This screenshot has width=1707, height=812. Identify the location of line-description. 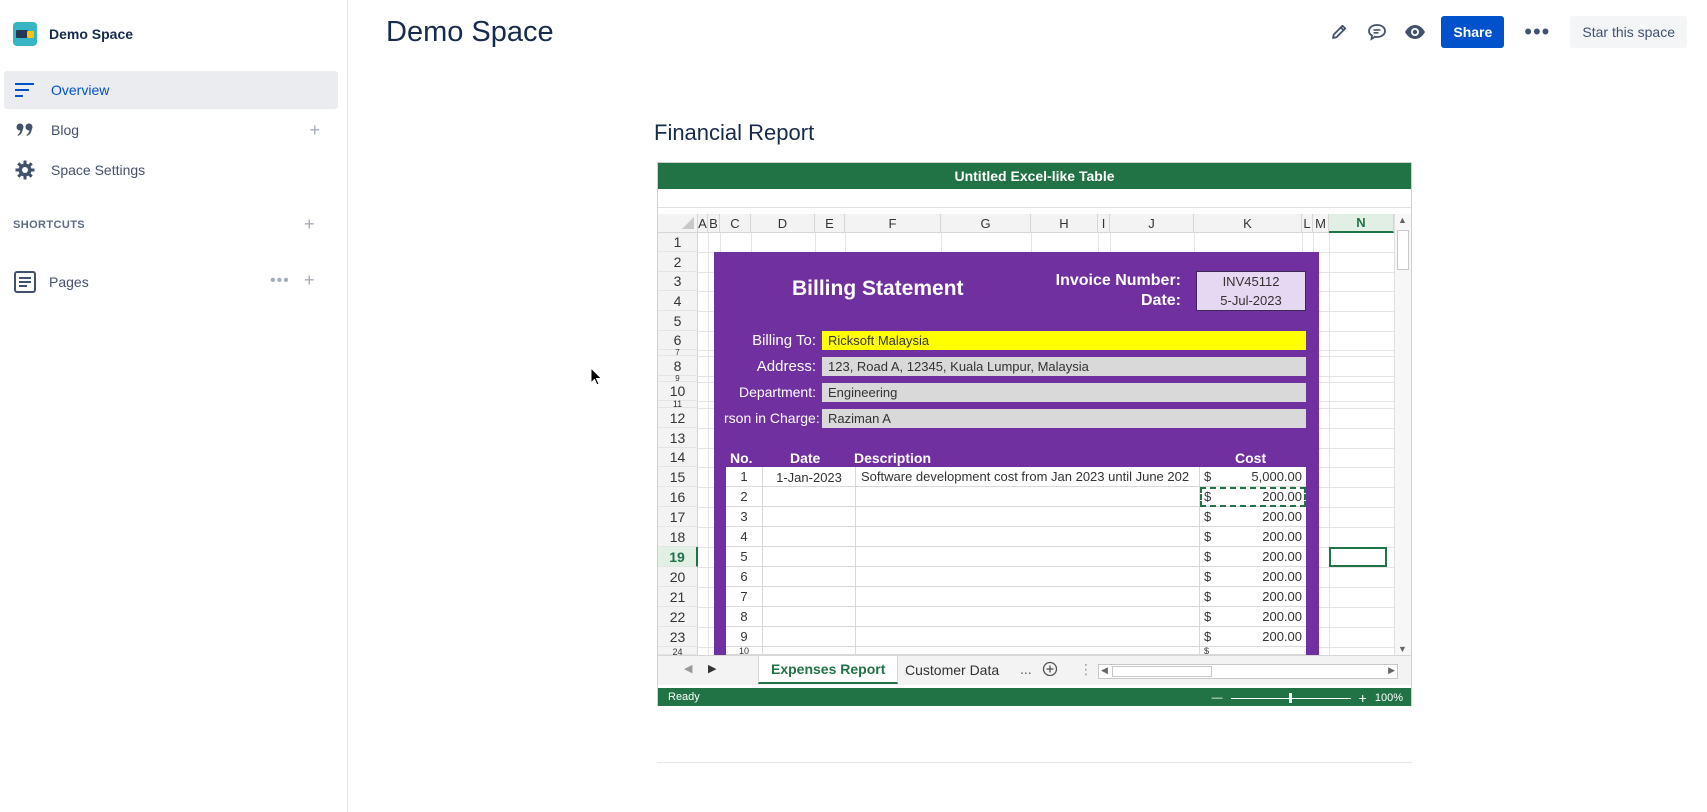
(1028, 577).